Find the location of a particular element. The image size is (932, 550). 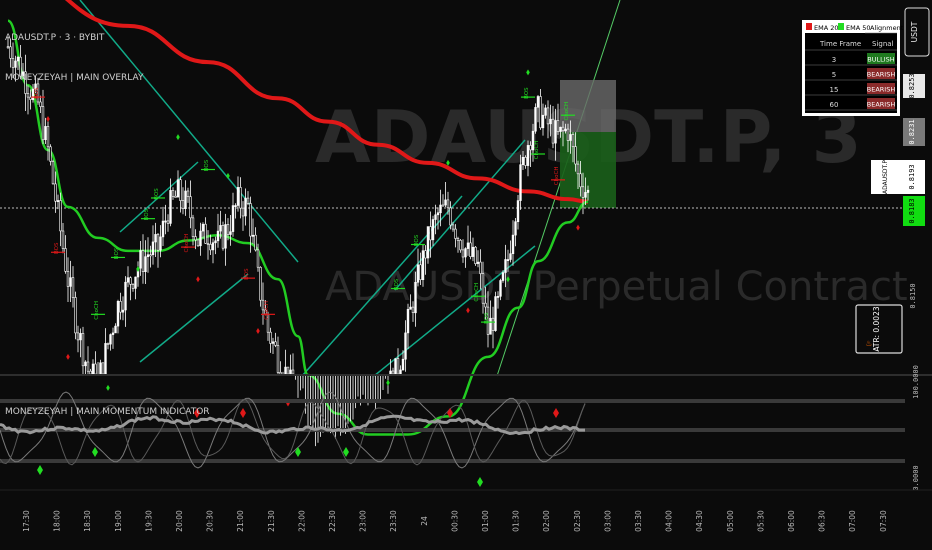

time-axis-label: 02:00 is located at coordinates (546, 521).